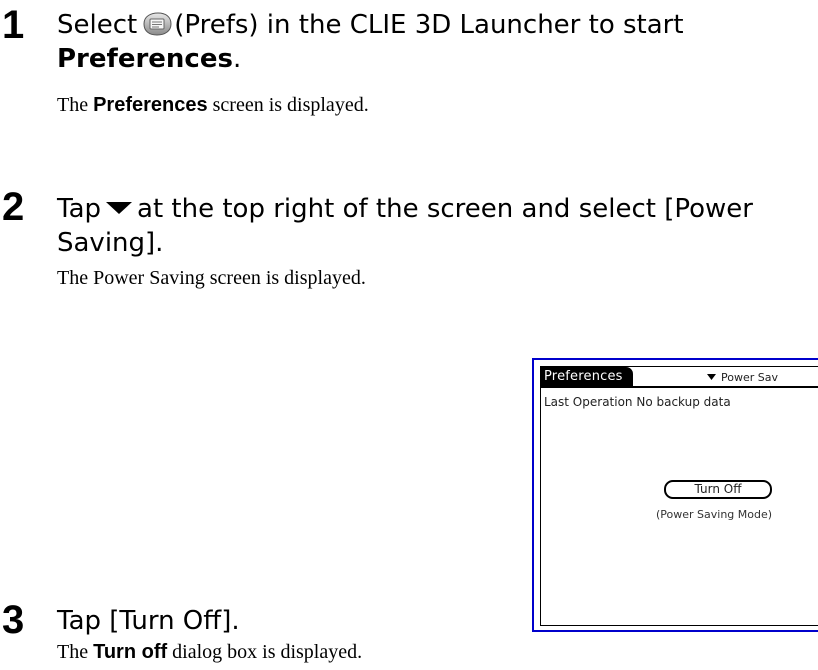 This screenshot has height=670, width=818. I want to click on turn-off-button: Turn Off, so click(718, 489).